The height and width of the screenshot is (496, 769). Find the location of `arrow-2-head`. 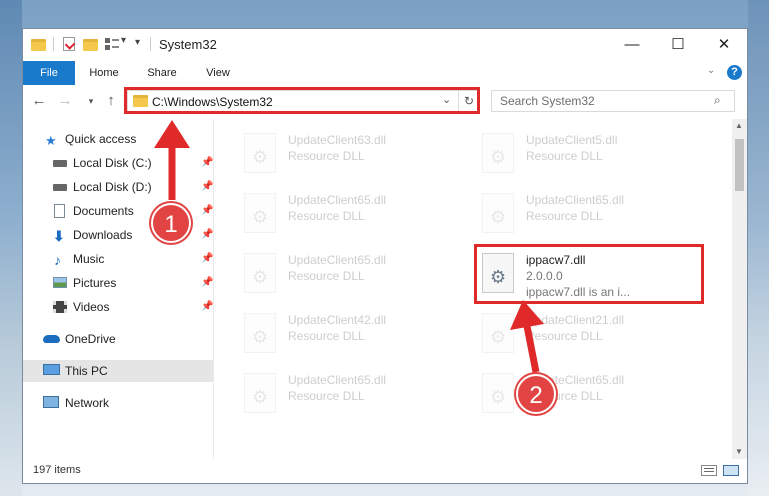

arrow-2-head is located at coordinates (527, 315).